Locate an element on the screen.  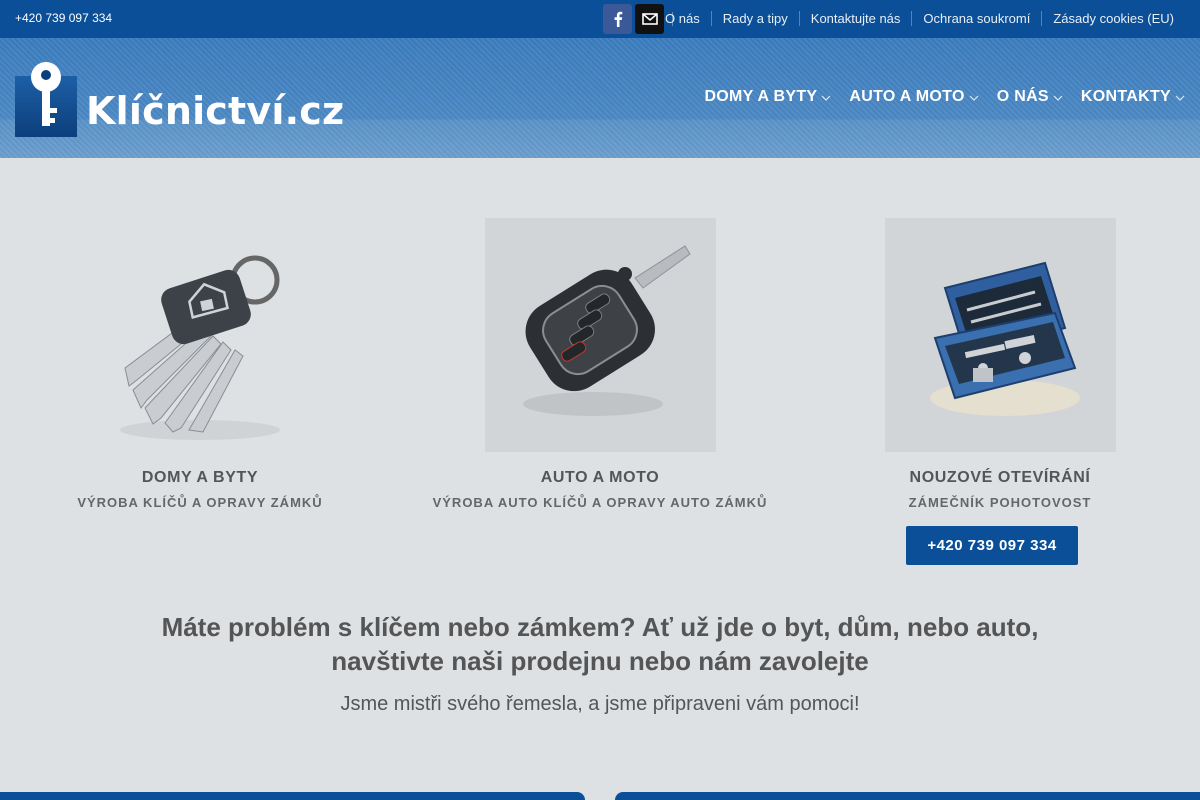
nav-item-kontakty: KONTAKTY is located at coordinates (1133, 97).